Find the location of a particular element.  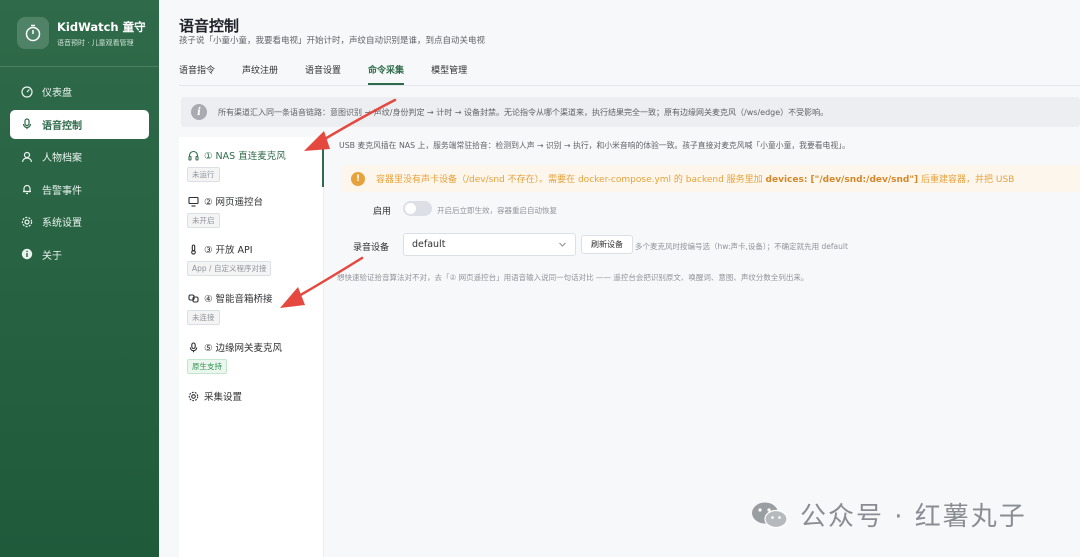

stopwatch-icon is located at coordinates (33, 33).